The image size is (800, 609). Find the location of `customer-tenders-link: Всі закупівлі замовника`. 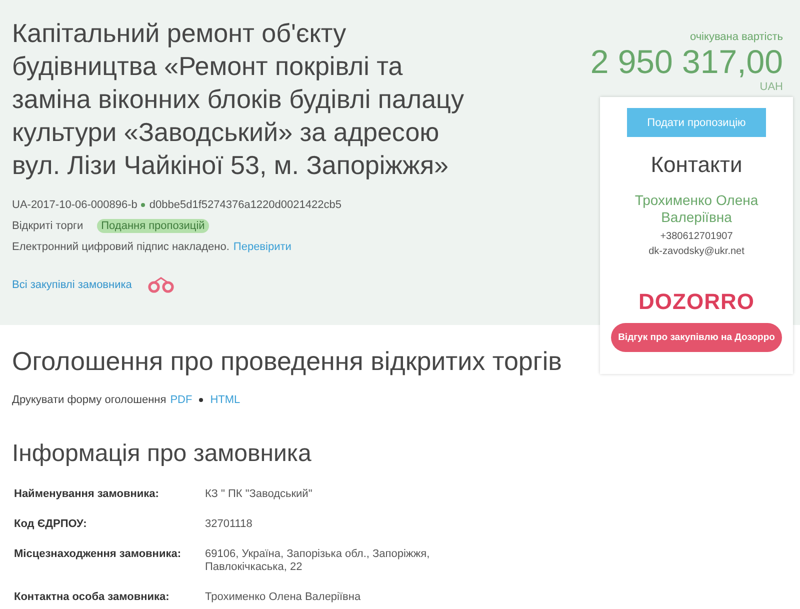

customer-tenders-link: Всі закупівлі замовника is located at coordinates (72, 284).